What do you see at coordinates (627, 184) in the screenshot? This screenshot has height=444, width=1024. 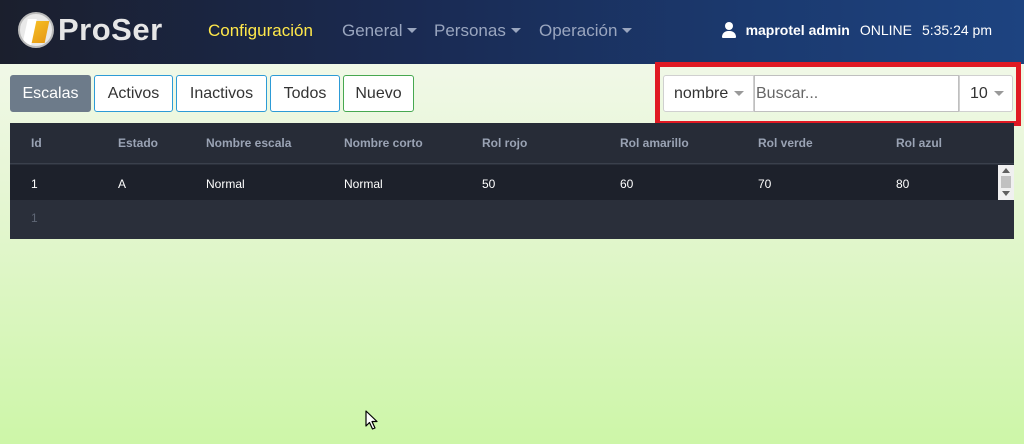 I see `cell-rol-amarillo: 60` at bounding box center [627, 184].